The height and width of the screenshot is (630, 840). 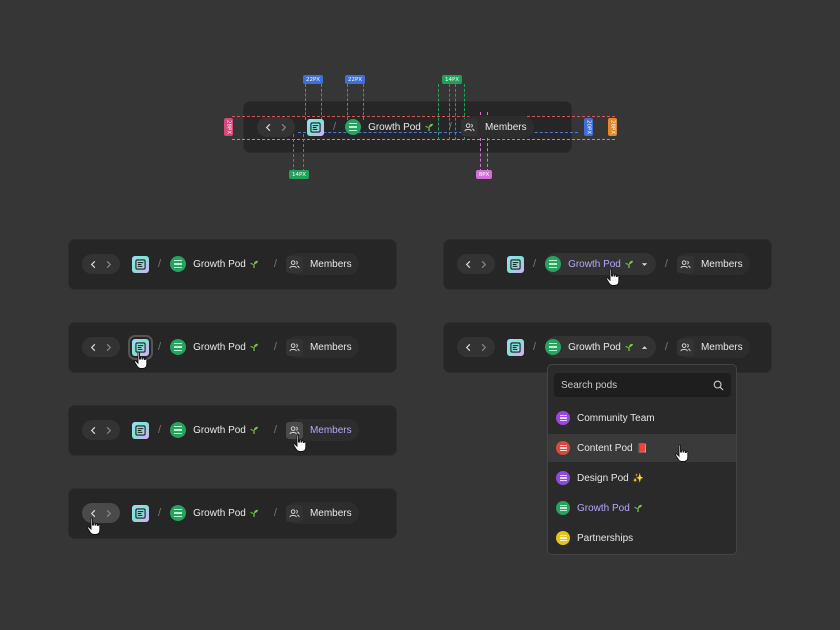 I want to click on breadcrumb-default: / Growth Pod / Members, so click(x=220, y=264).